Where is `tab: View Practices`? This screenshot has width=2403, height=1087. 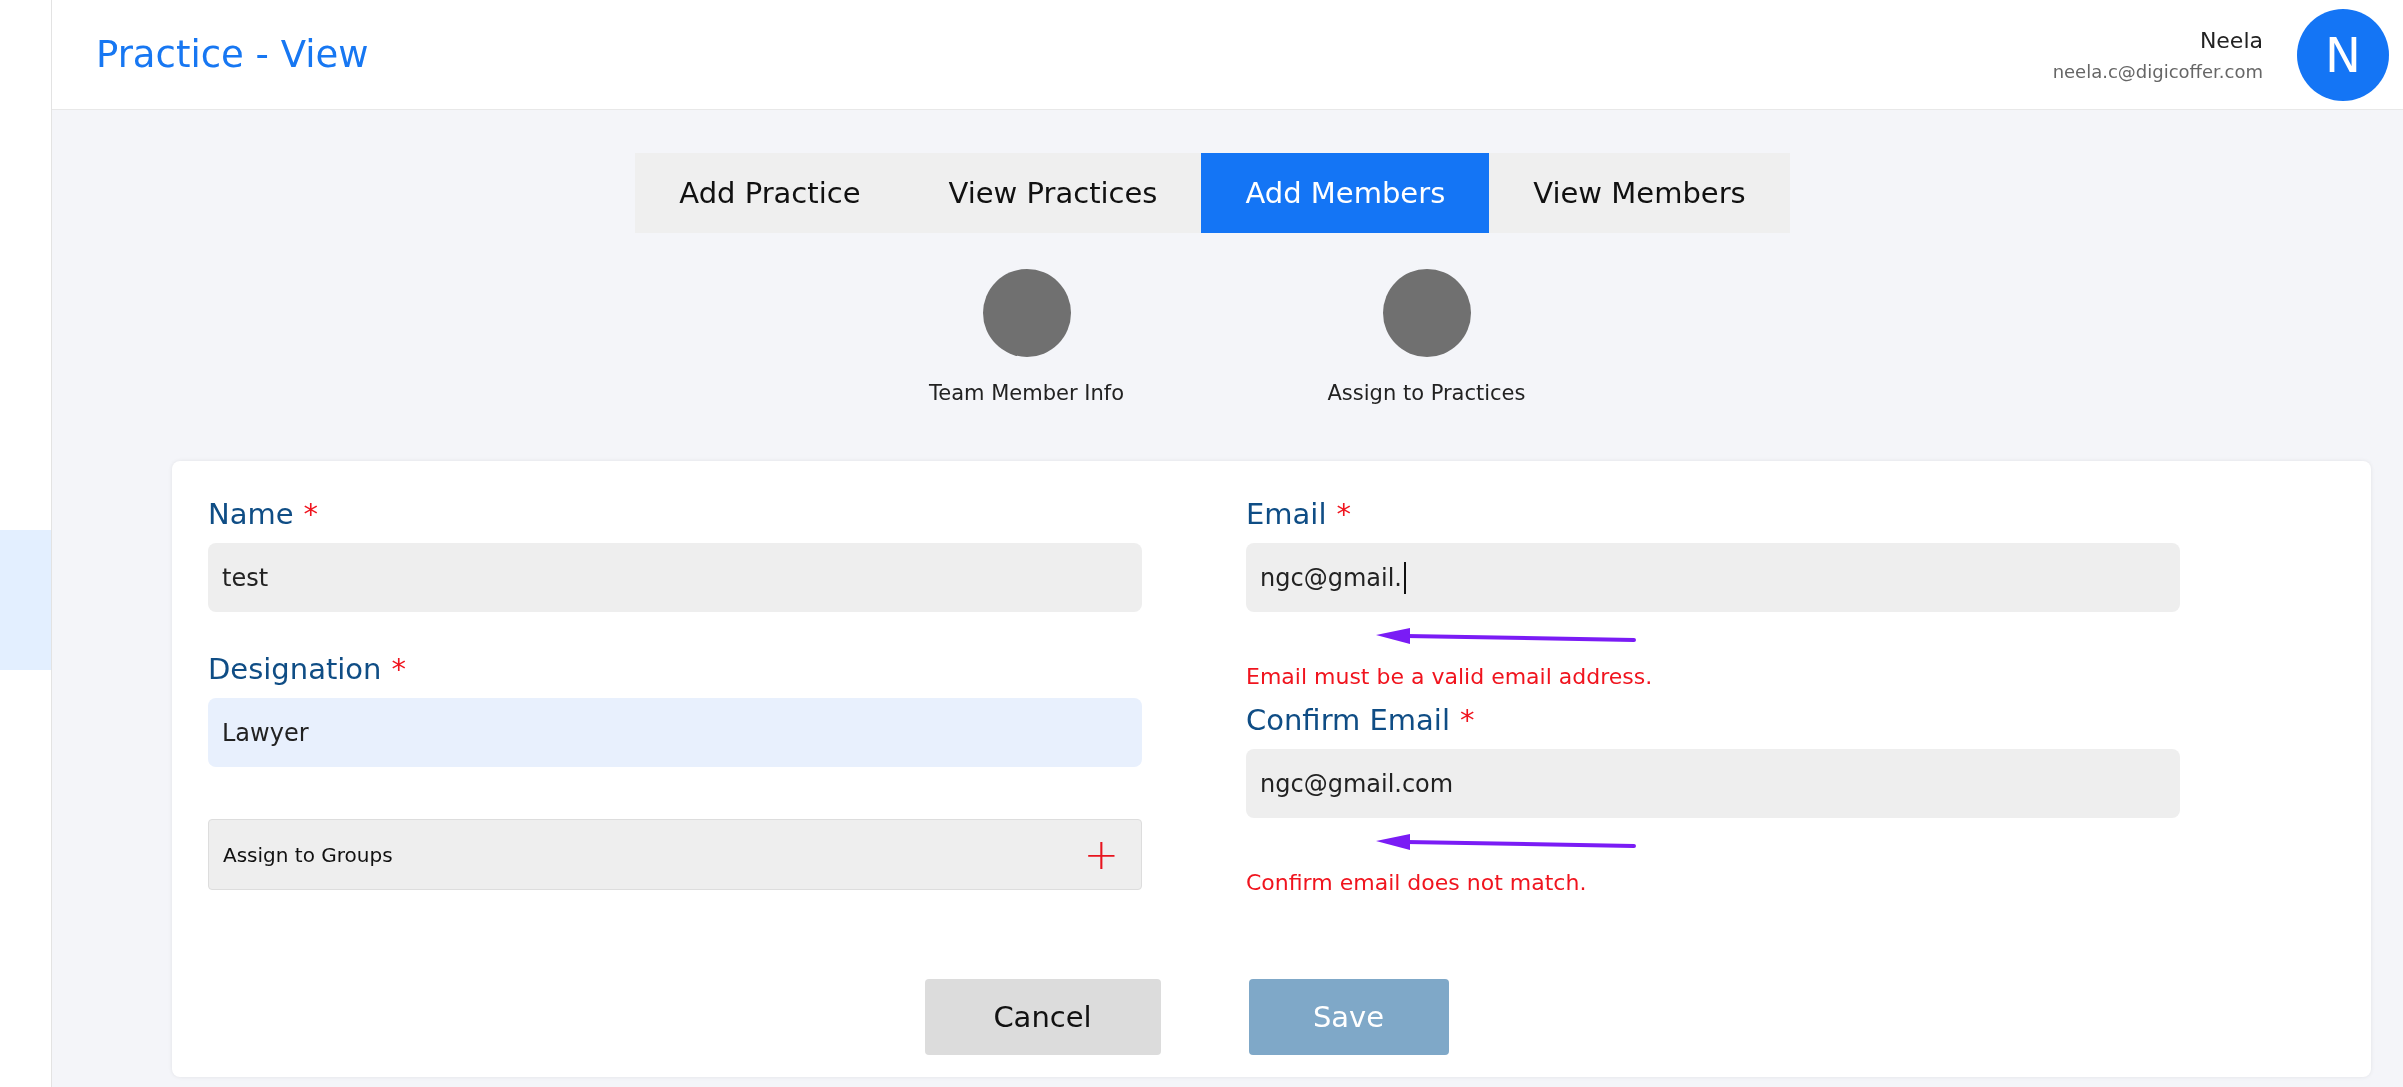 tab: View Practices is located at coordinates (1053, 193).